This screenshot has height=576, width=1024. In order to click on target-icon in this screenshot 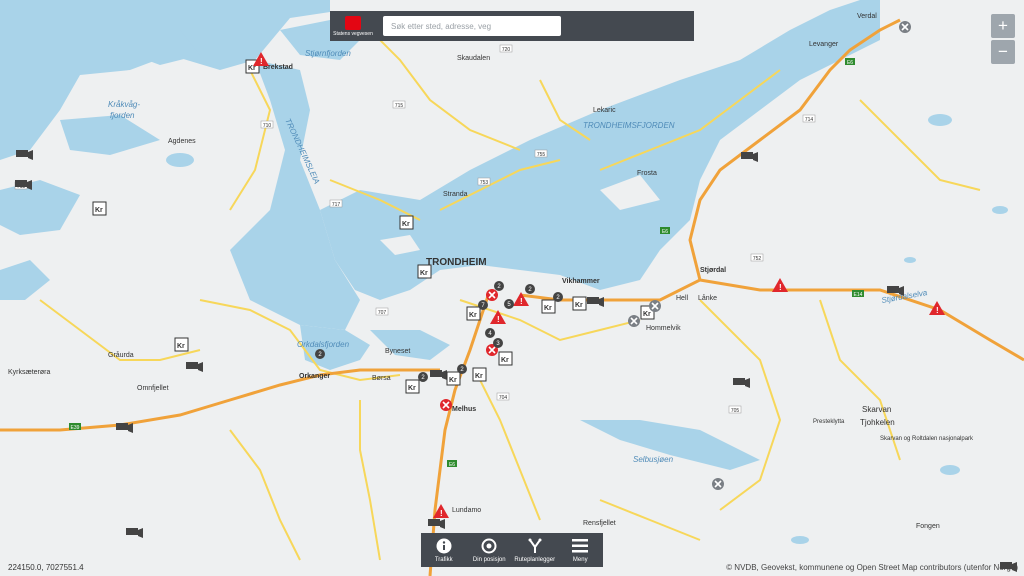, I will do `click(489, 546)`.